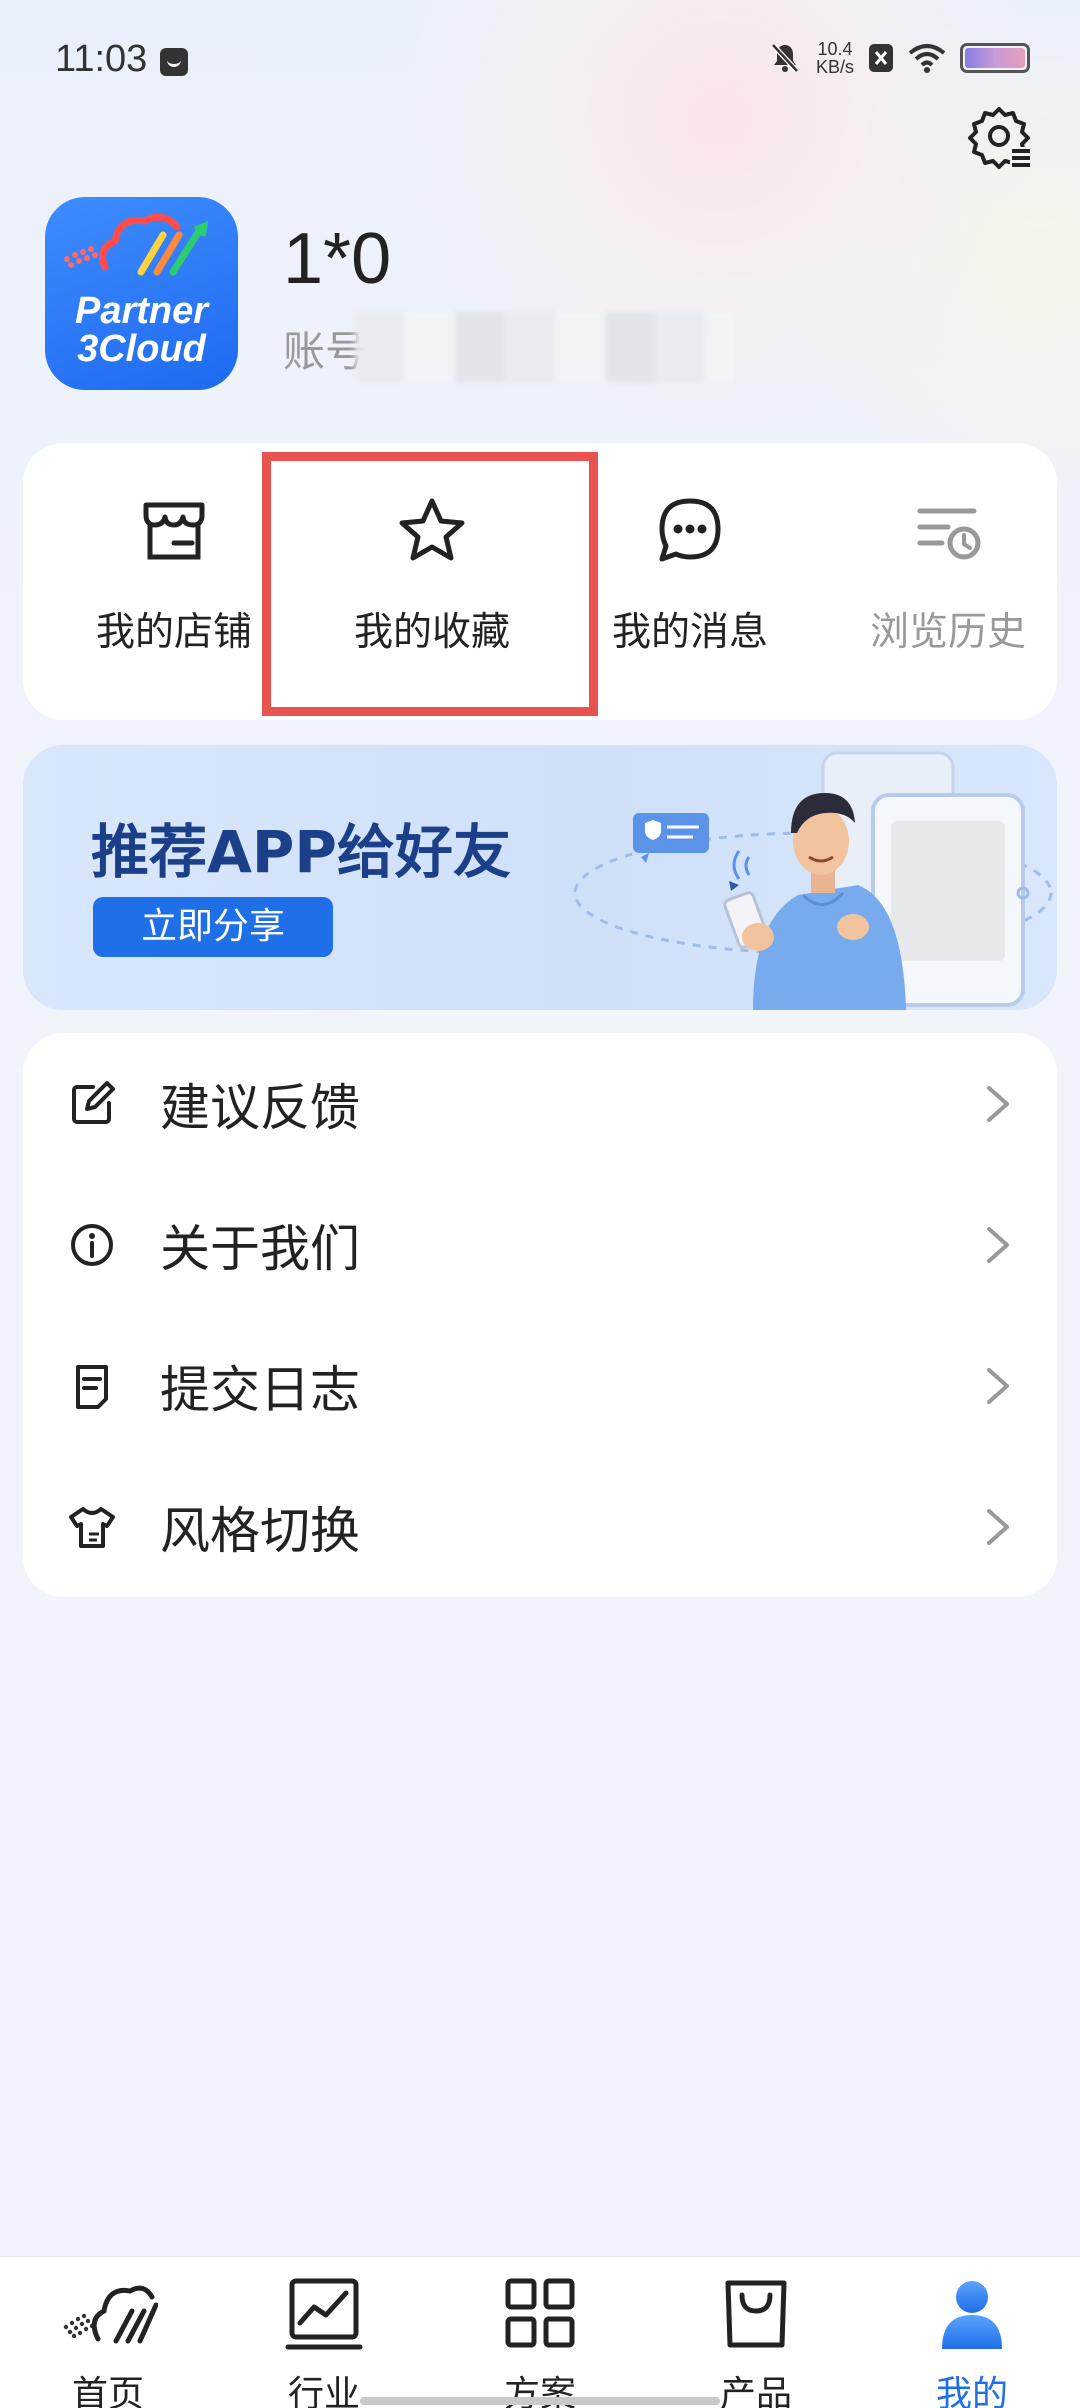  What do you see at coordinates (949, 534) in the screenshot?
I see `history-icon` at bounding box center [949, 534].